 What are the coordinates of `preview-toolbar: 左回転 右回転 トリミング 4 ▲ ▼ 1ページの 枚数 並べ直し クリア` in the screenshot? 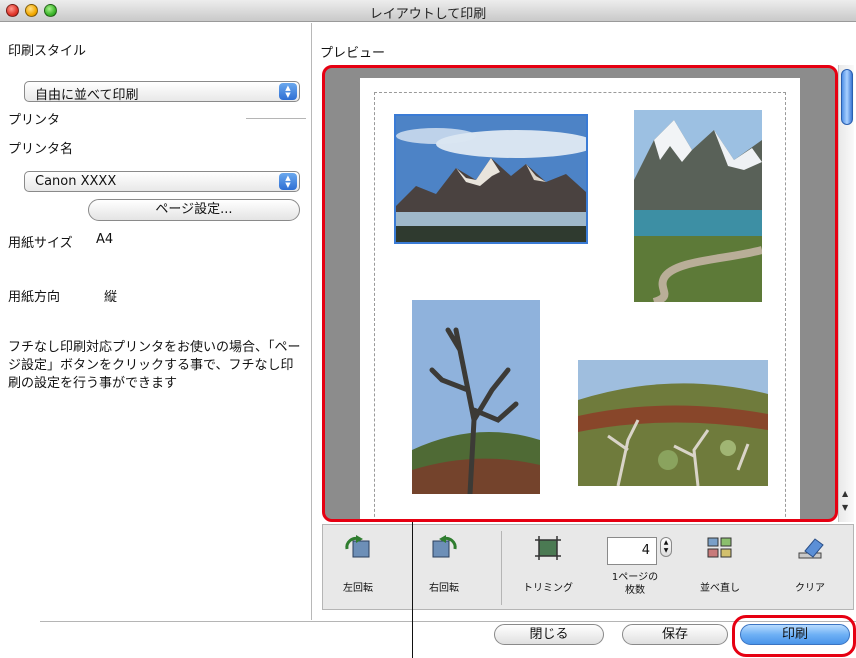 It's located at (588, 567).